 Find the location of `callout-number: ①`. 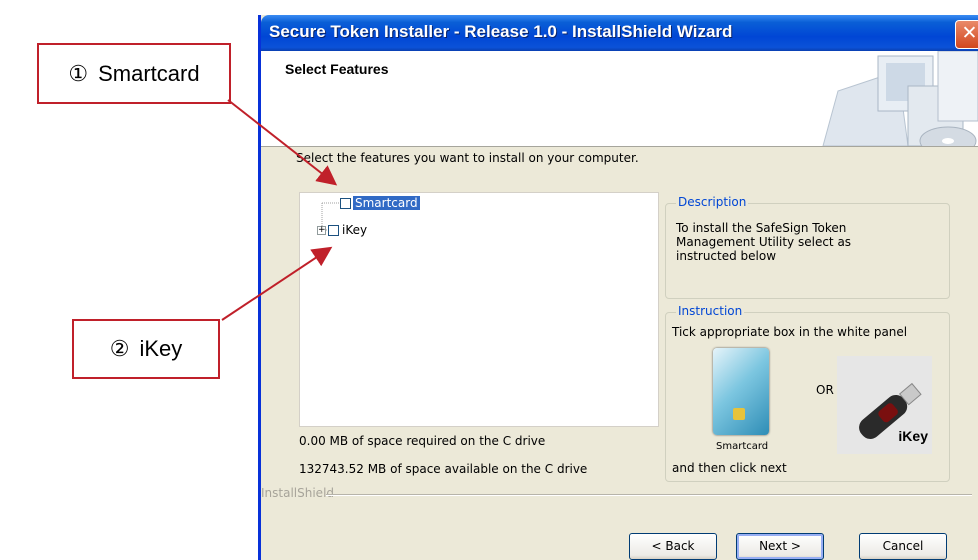

callout-number: ① is located at coordinates (78, 73).